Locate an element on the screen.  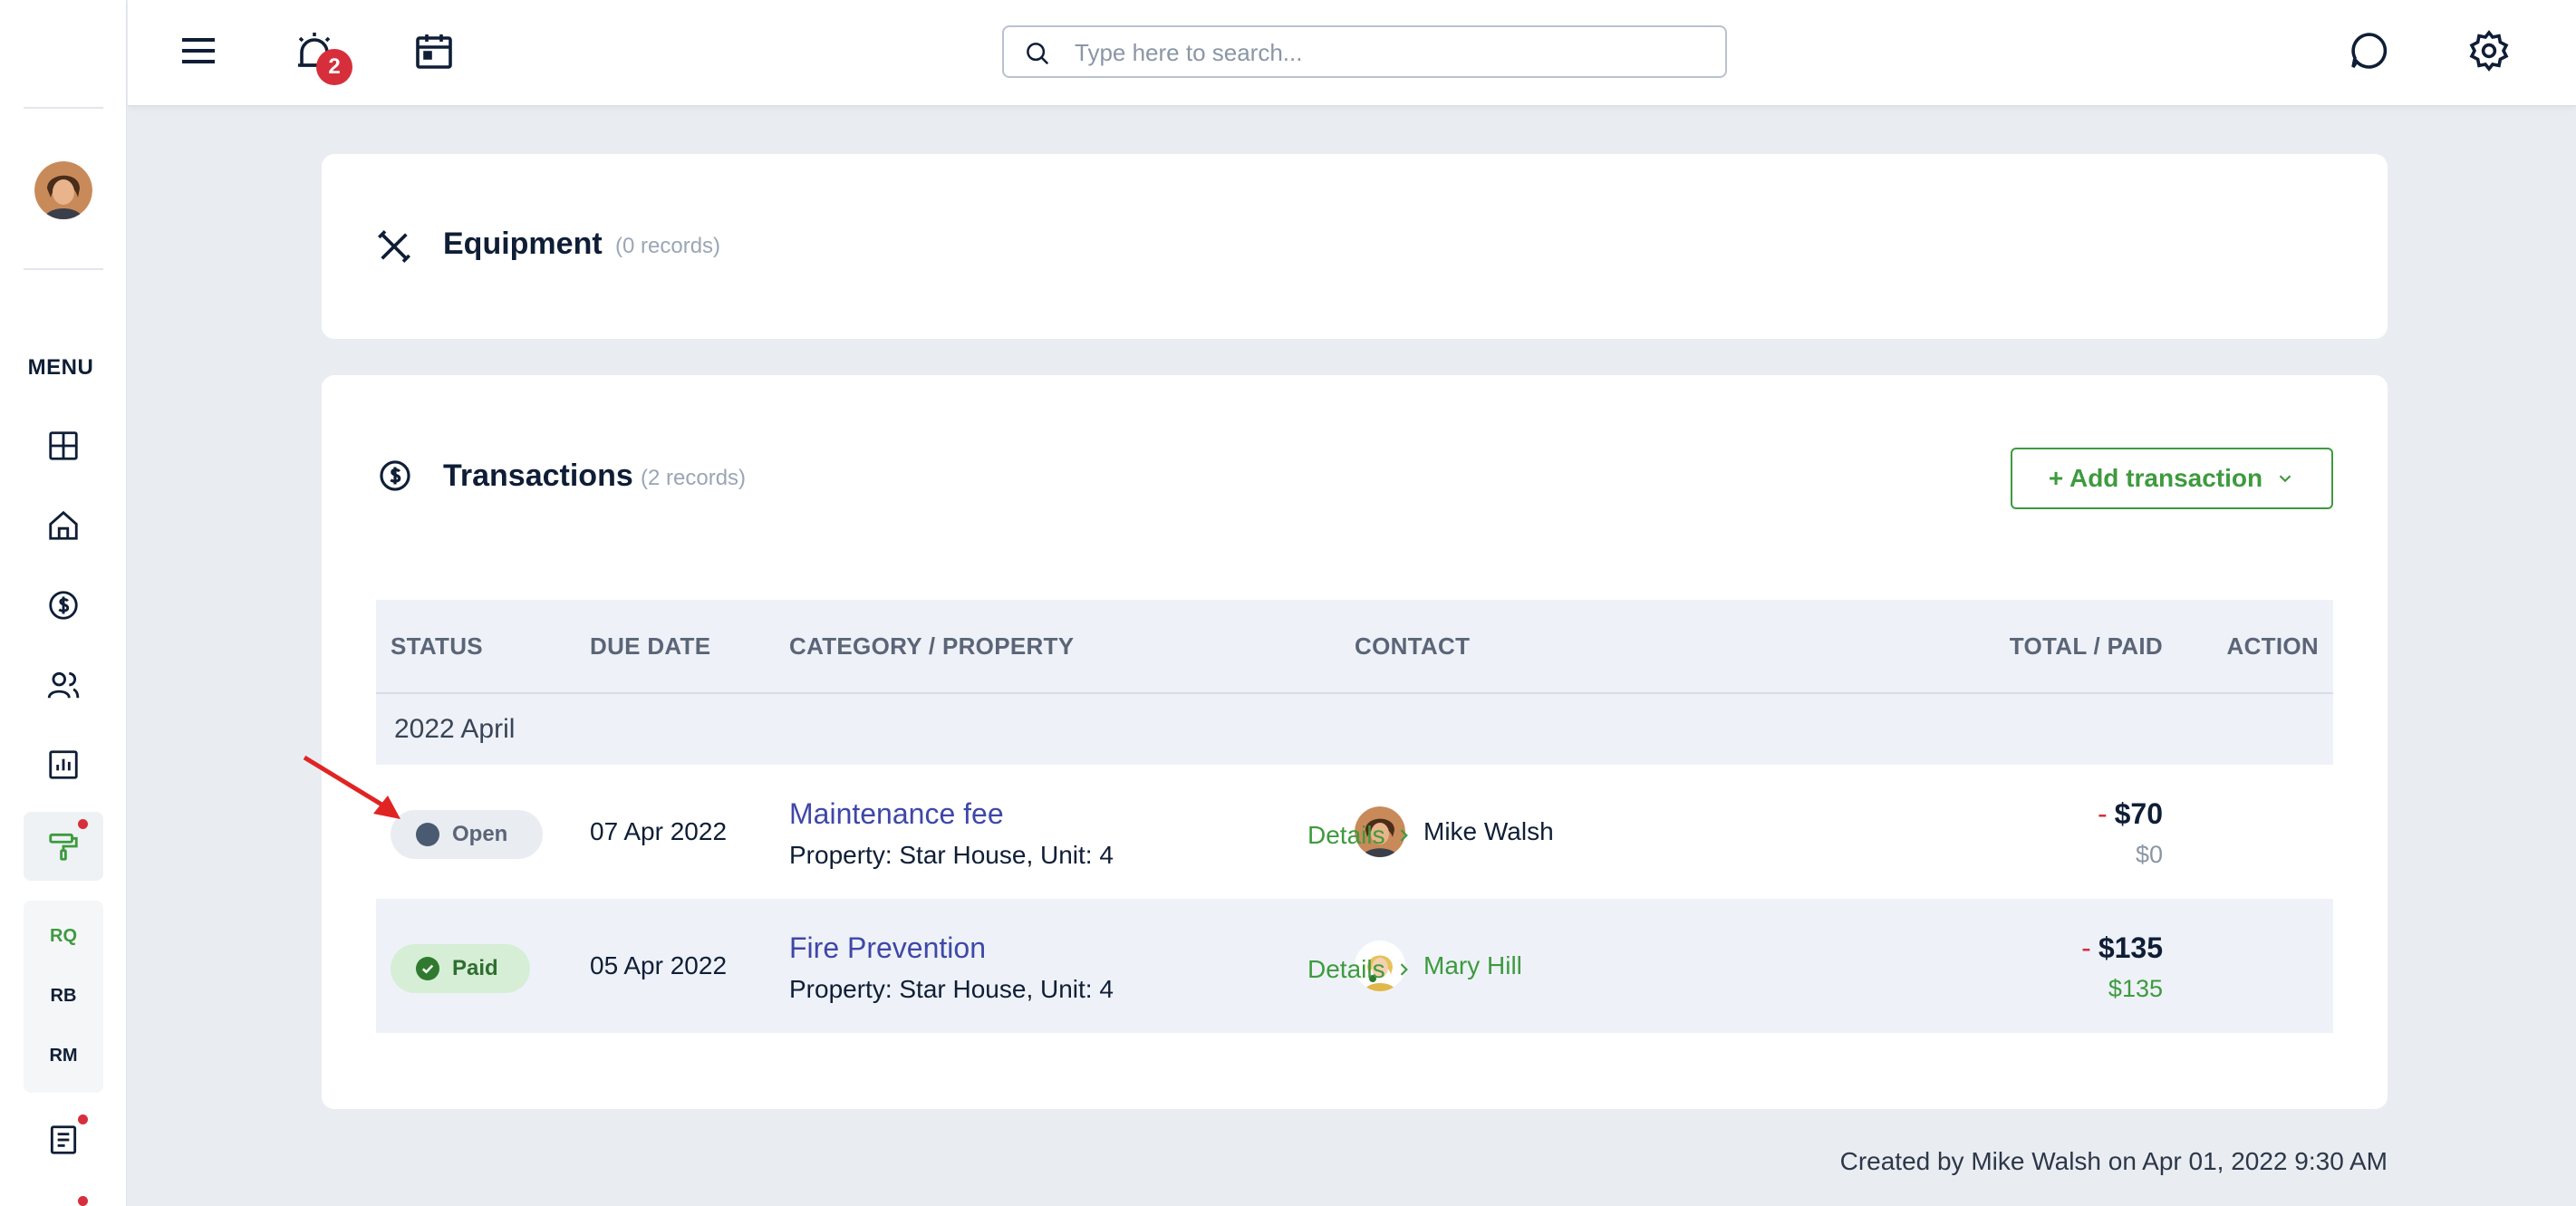
transactions-count: (2 records) is located at coordinates (694, 478).